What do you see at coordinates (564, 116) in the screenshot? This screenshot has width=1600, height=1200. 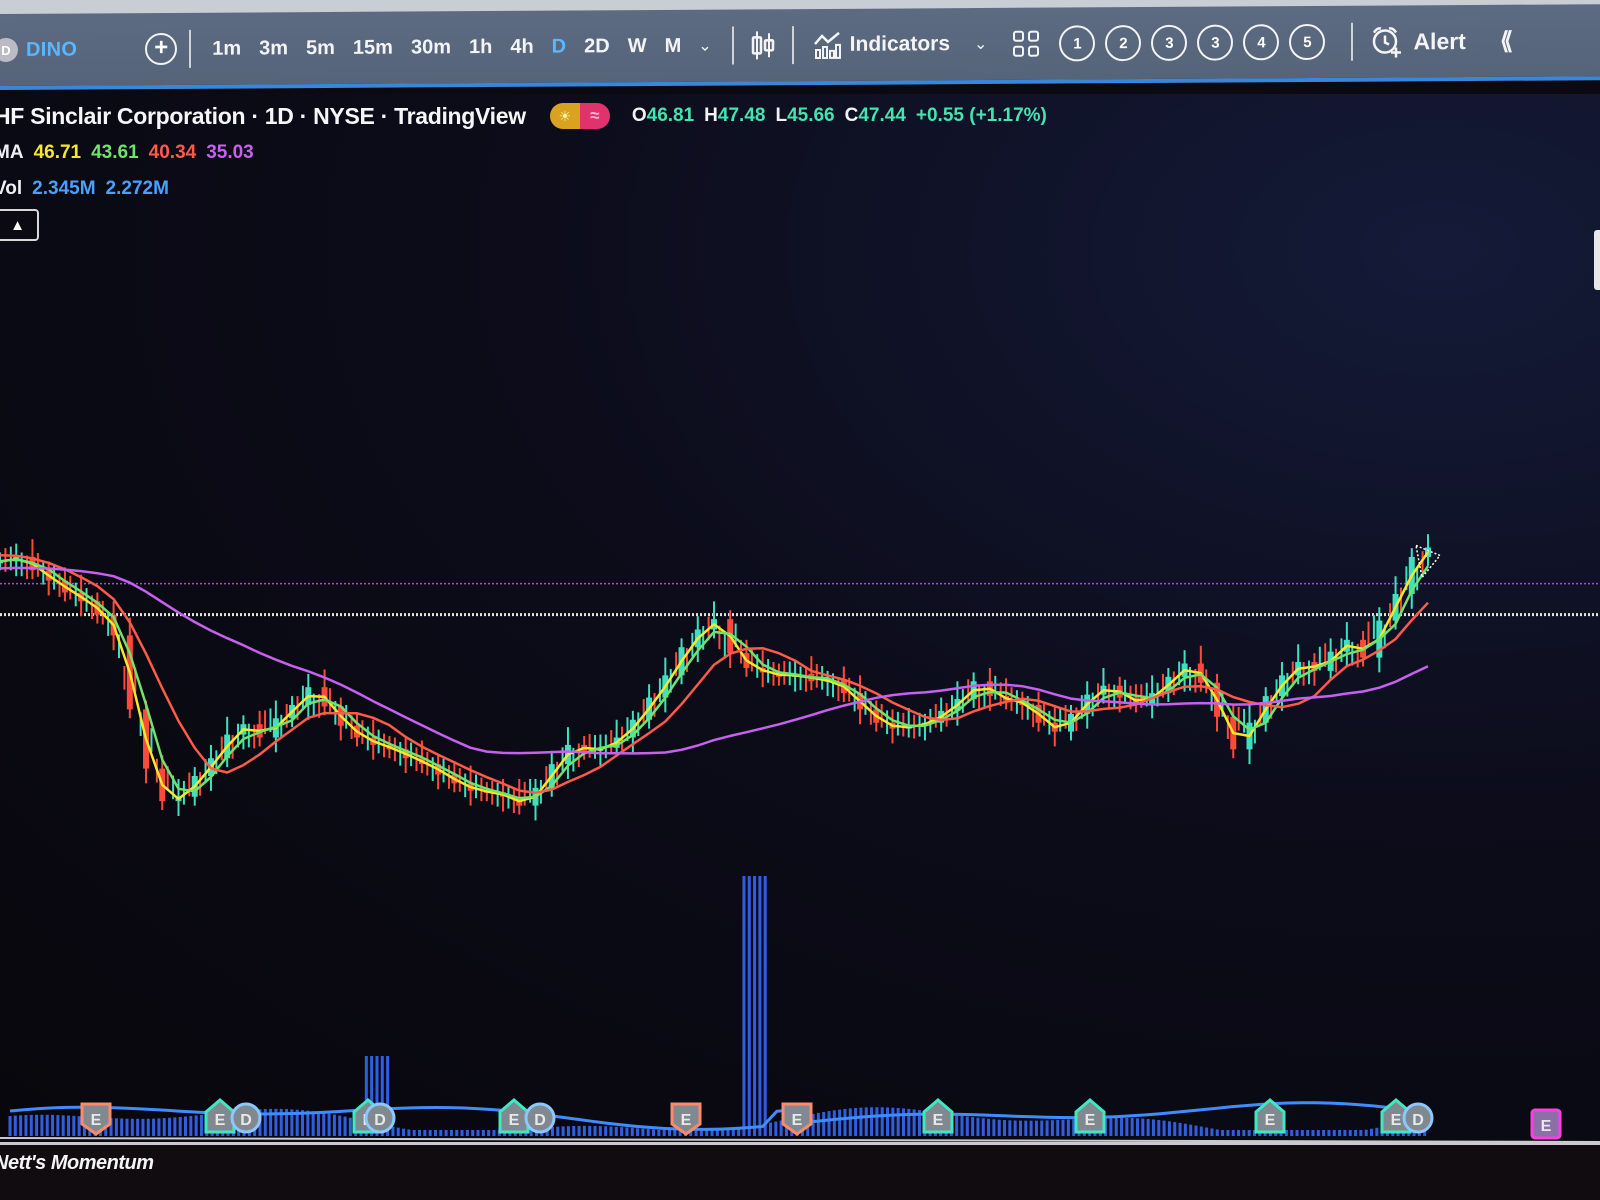 I see `sun-icon: ☀` at bounding box center [564, 116].